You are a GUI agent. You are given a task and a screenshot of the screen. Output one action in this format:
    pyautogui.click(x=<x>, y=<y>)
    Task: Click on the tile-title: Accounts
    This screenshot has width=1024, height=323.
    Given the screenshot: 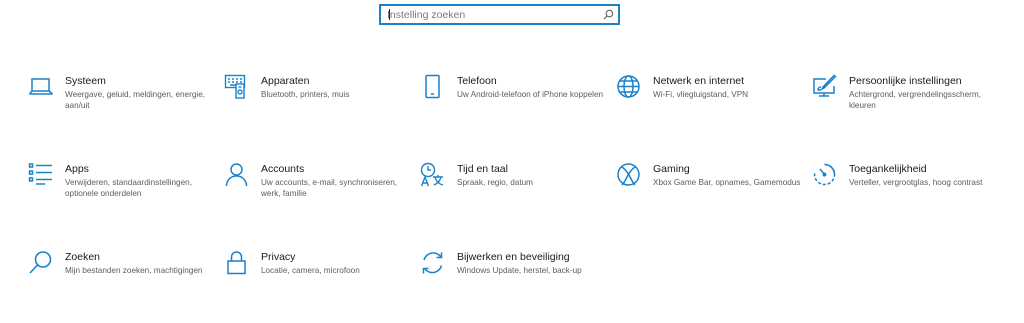 What is the action you would take?
    pyautogui.click(x=283, y=169)
    